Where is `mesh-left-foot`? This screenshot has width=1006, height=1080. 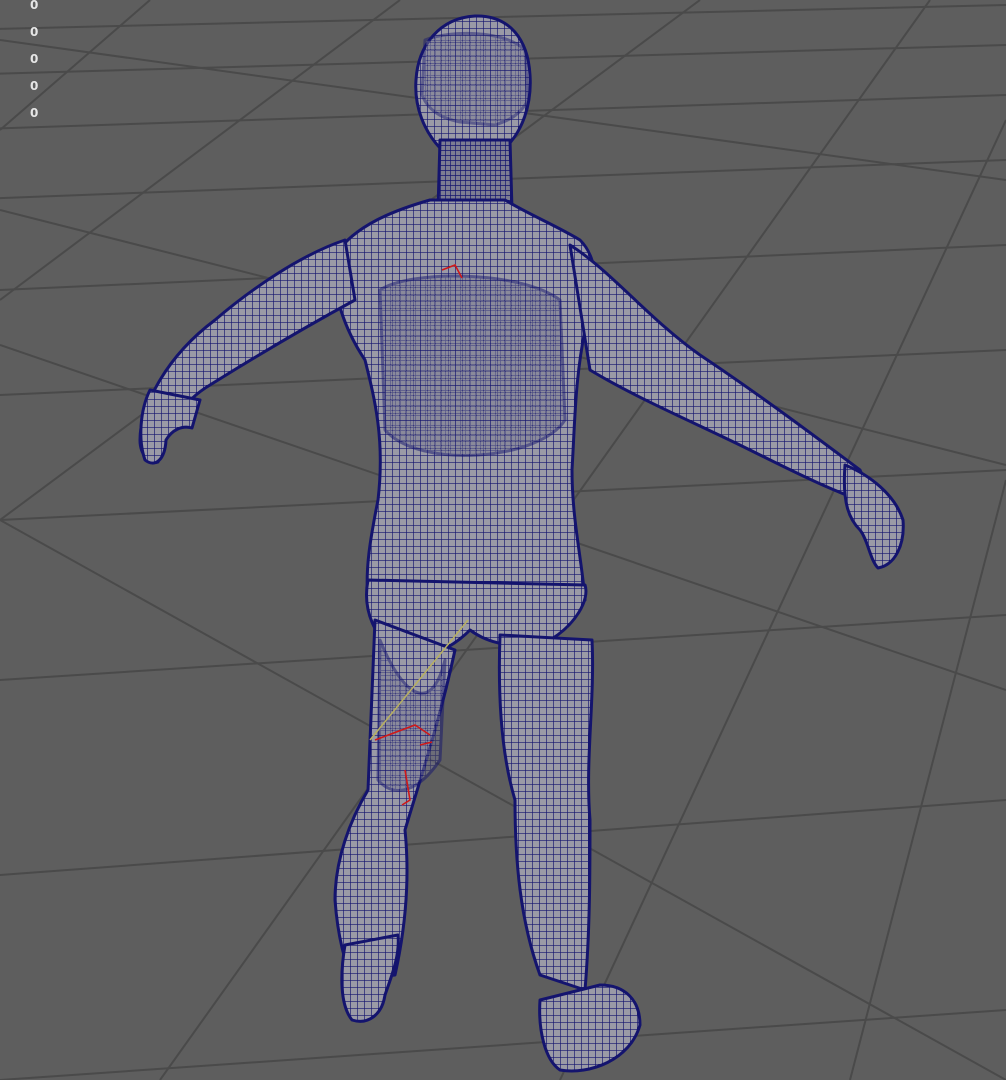
mesh-left-foot is located at coordinates (370, 978).